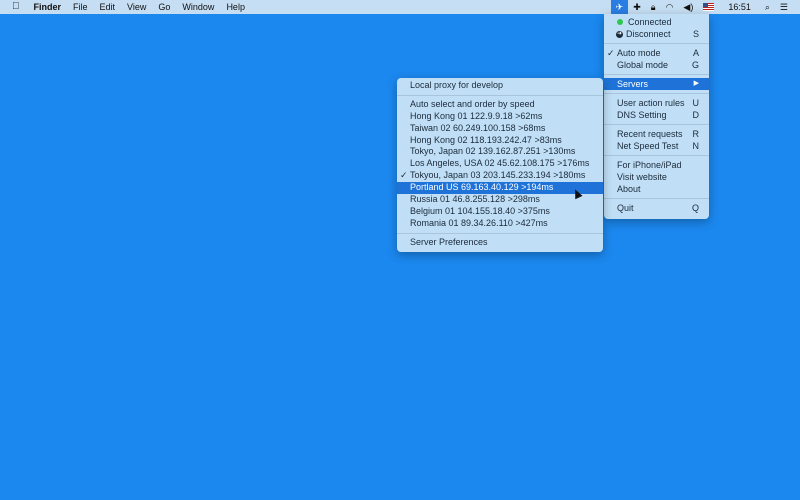 The height and width of the screenshot is (500, 800). Describe the element at coordinates (696, 115) in the screenshot. I see `shortcut: D` at that location.